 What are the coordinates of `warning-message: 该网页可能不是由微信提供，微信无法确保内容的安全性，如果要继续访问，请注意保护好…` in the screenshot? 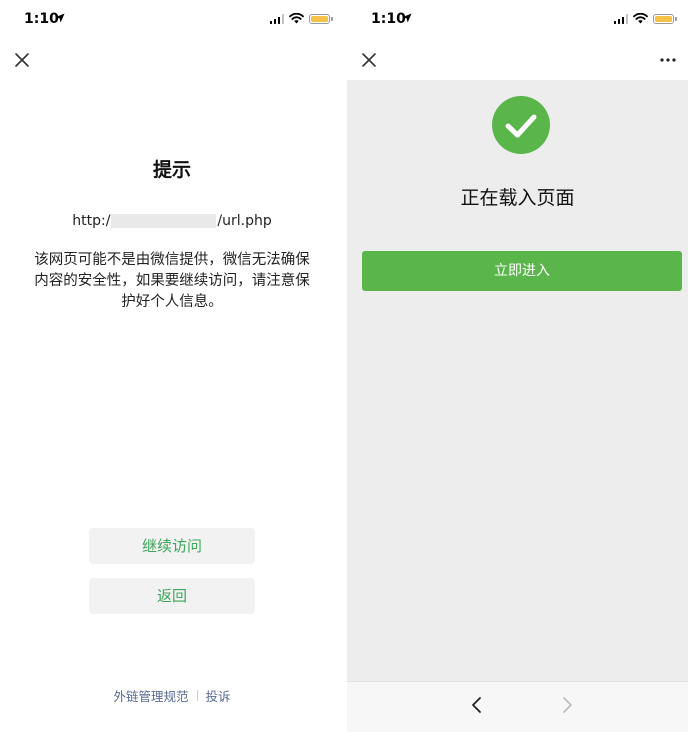 It's located at (172, 281).